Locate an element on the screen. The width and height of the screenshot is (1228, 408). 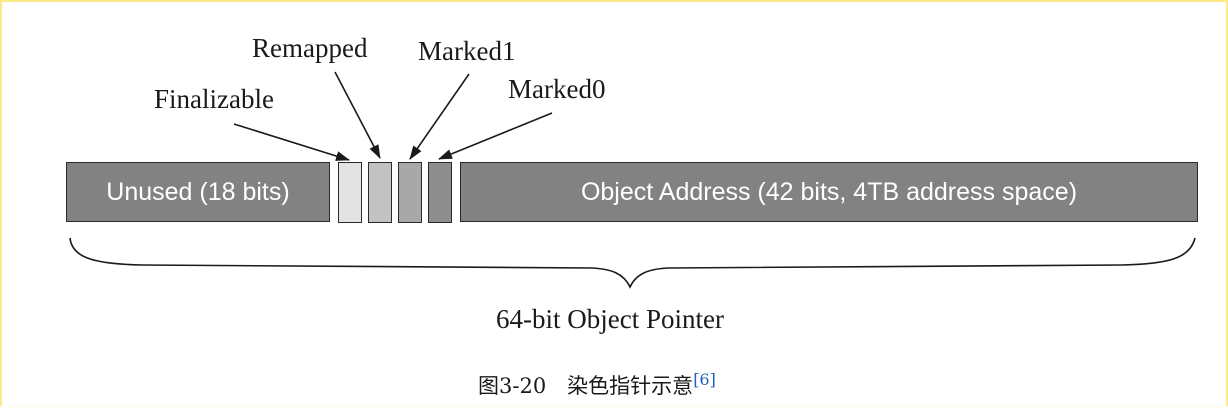
marked0-arrow is located at coordinates (495, 136).